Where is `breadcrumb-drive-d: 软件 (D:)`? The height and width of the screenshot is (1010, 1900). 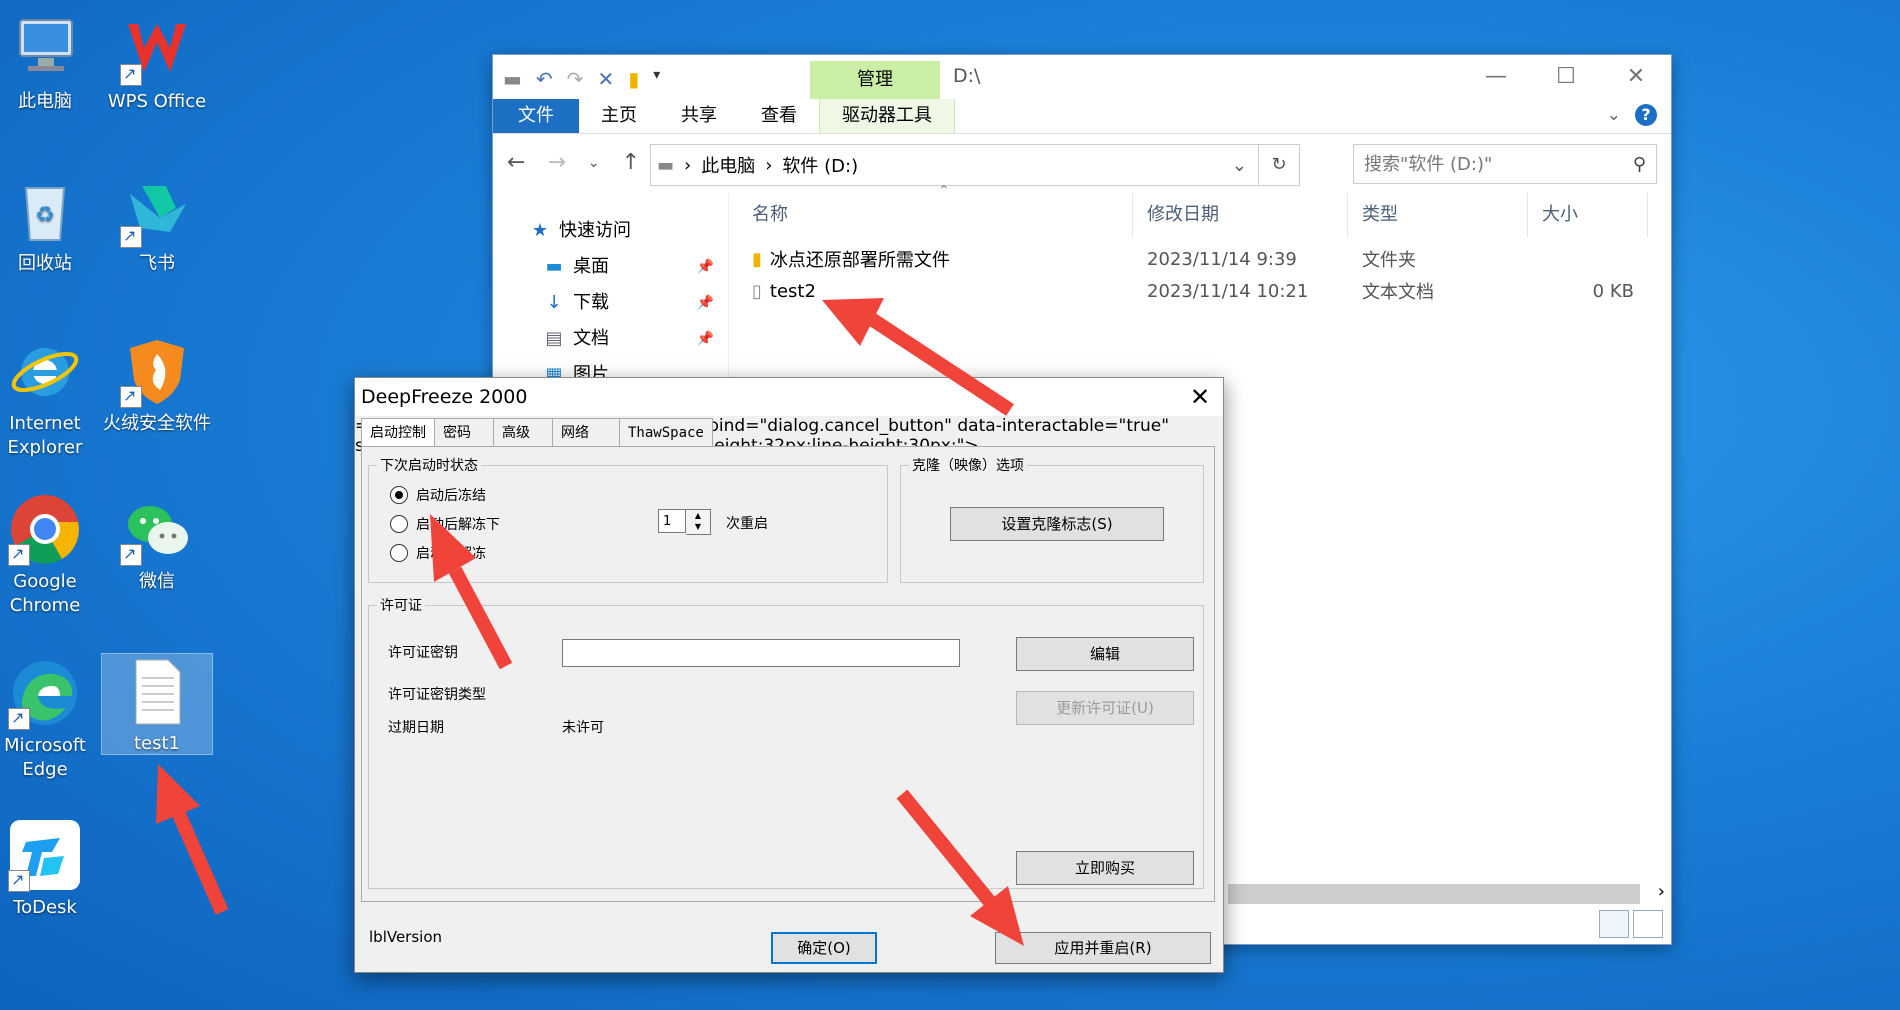
breadcrumb-drive-d: 软件 (D:) is located at coordinates (820, 165).